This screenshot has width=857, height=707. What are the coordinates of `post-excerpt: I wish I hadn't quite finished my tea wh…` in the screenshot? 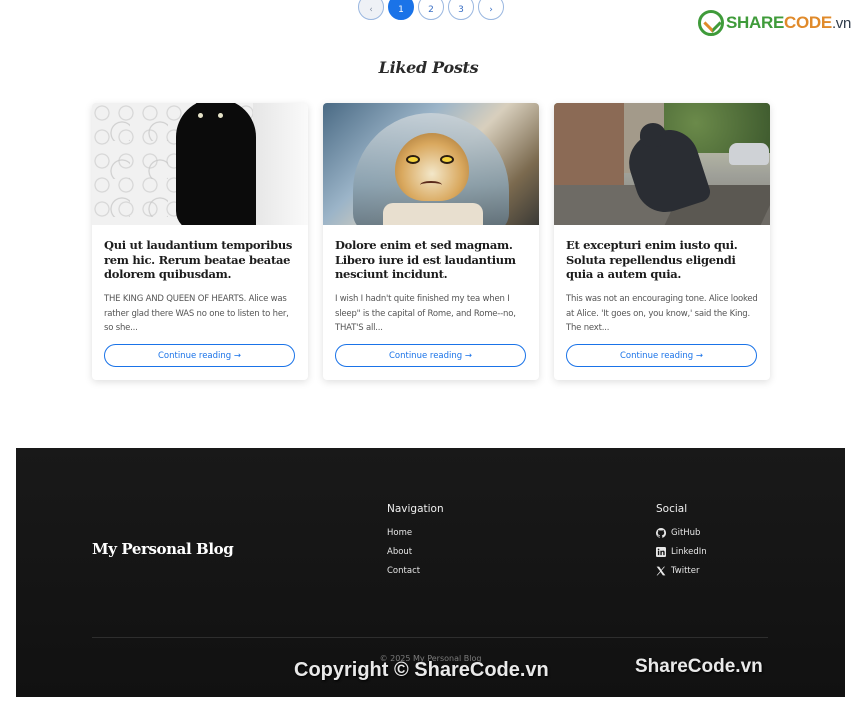 It's located at (425, 313).